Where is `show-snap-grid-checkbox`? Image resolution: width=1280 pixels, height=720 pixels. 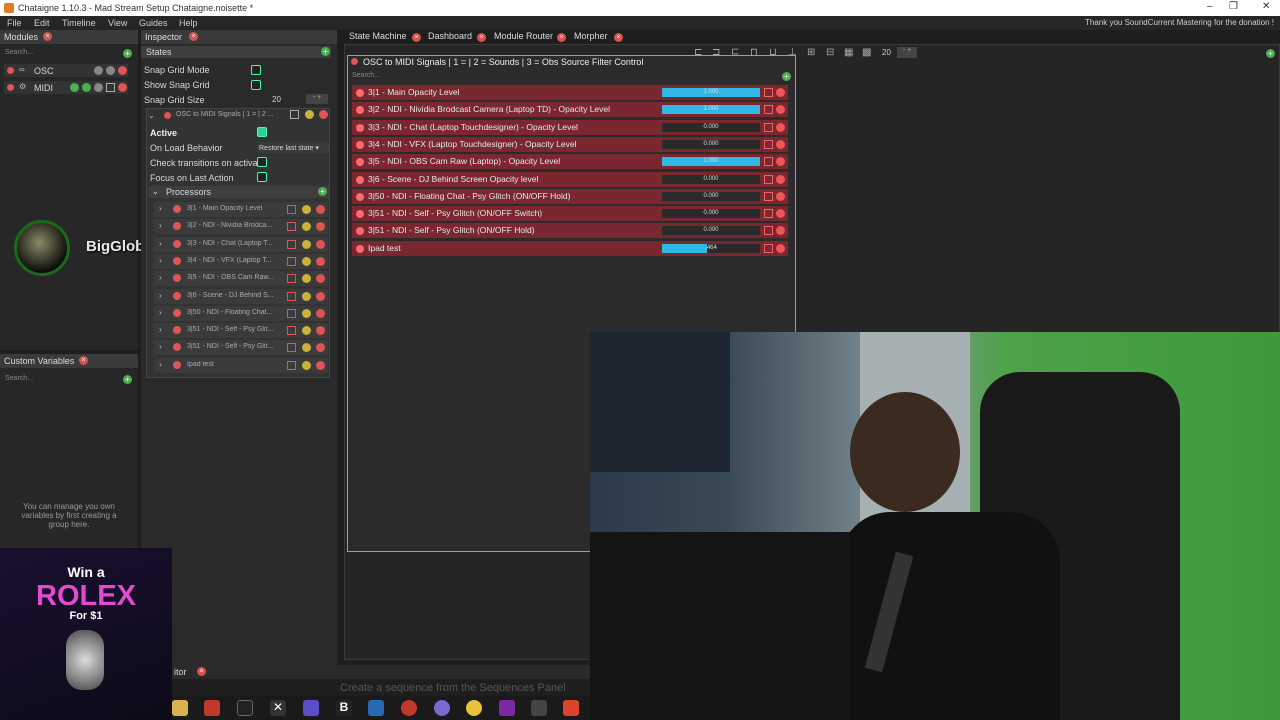
show-snap-grid-checkbox is located at coordinates (256, 85).